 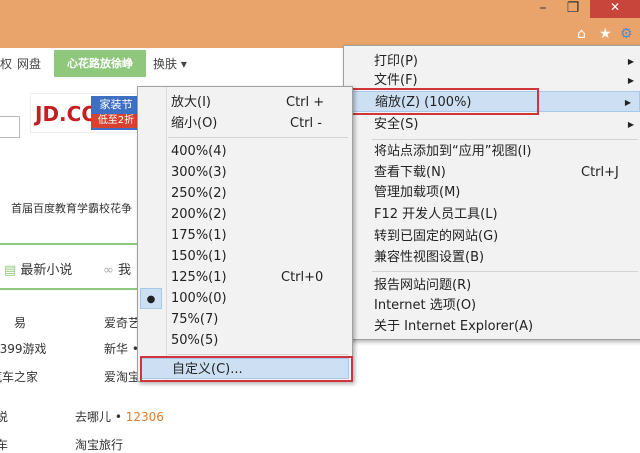 I want to click on menu-pinned-sites: 转到已固定的网站(G), so click(x=492, y=236).